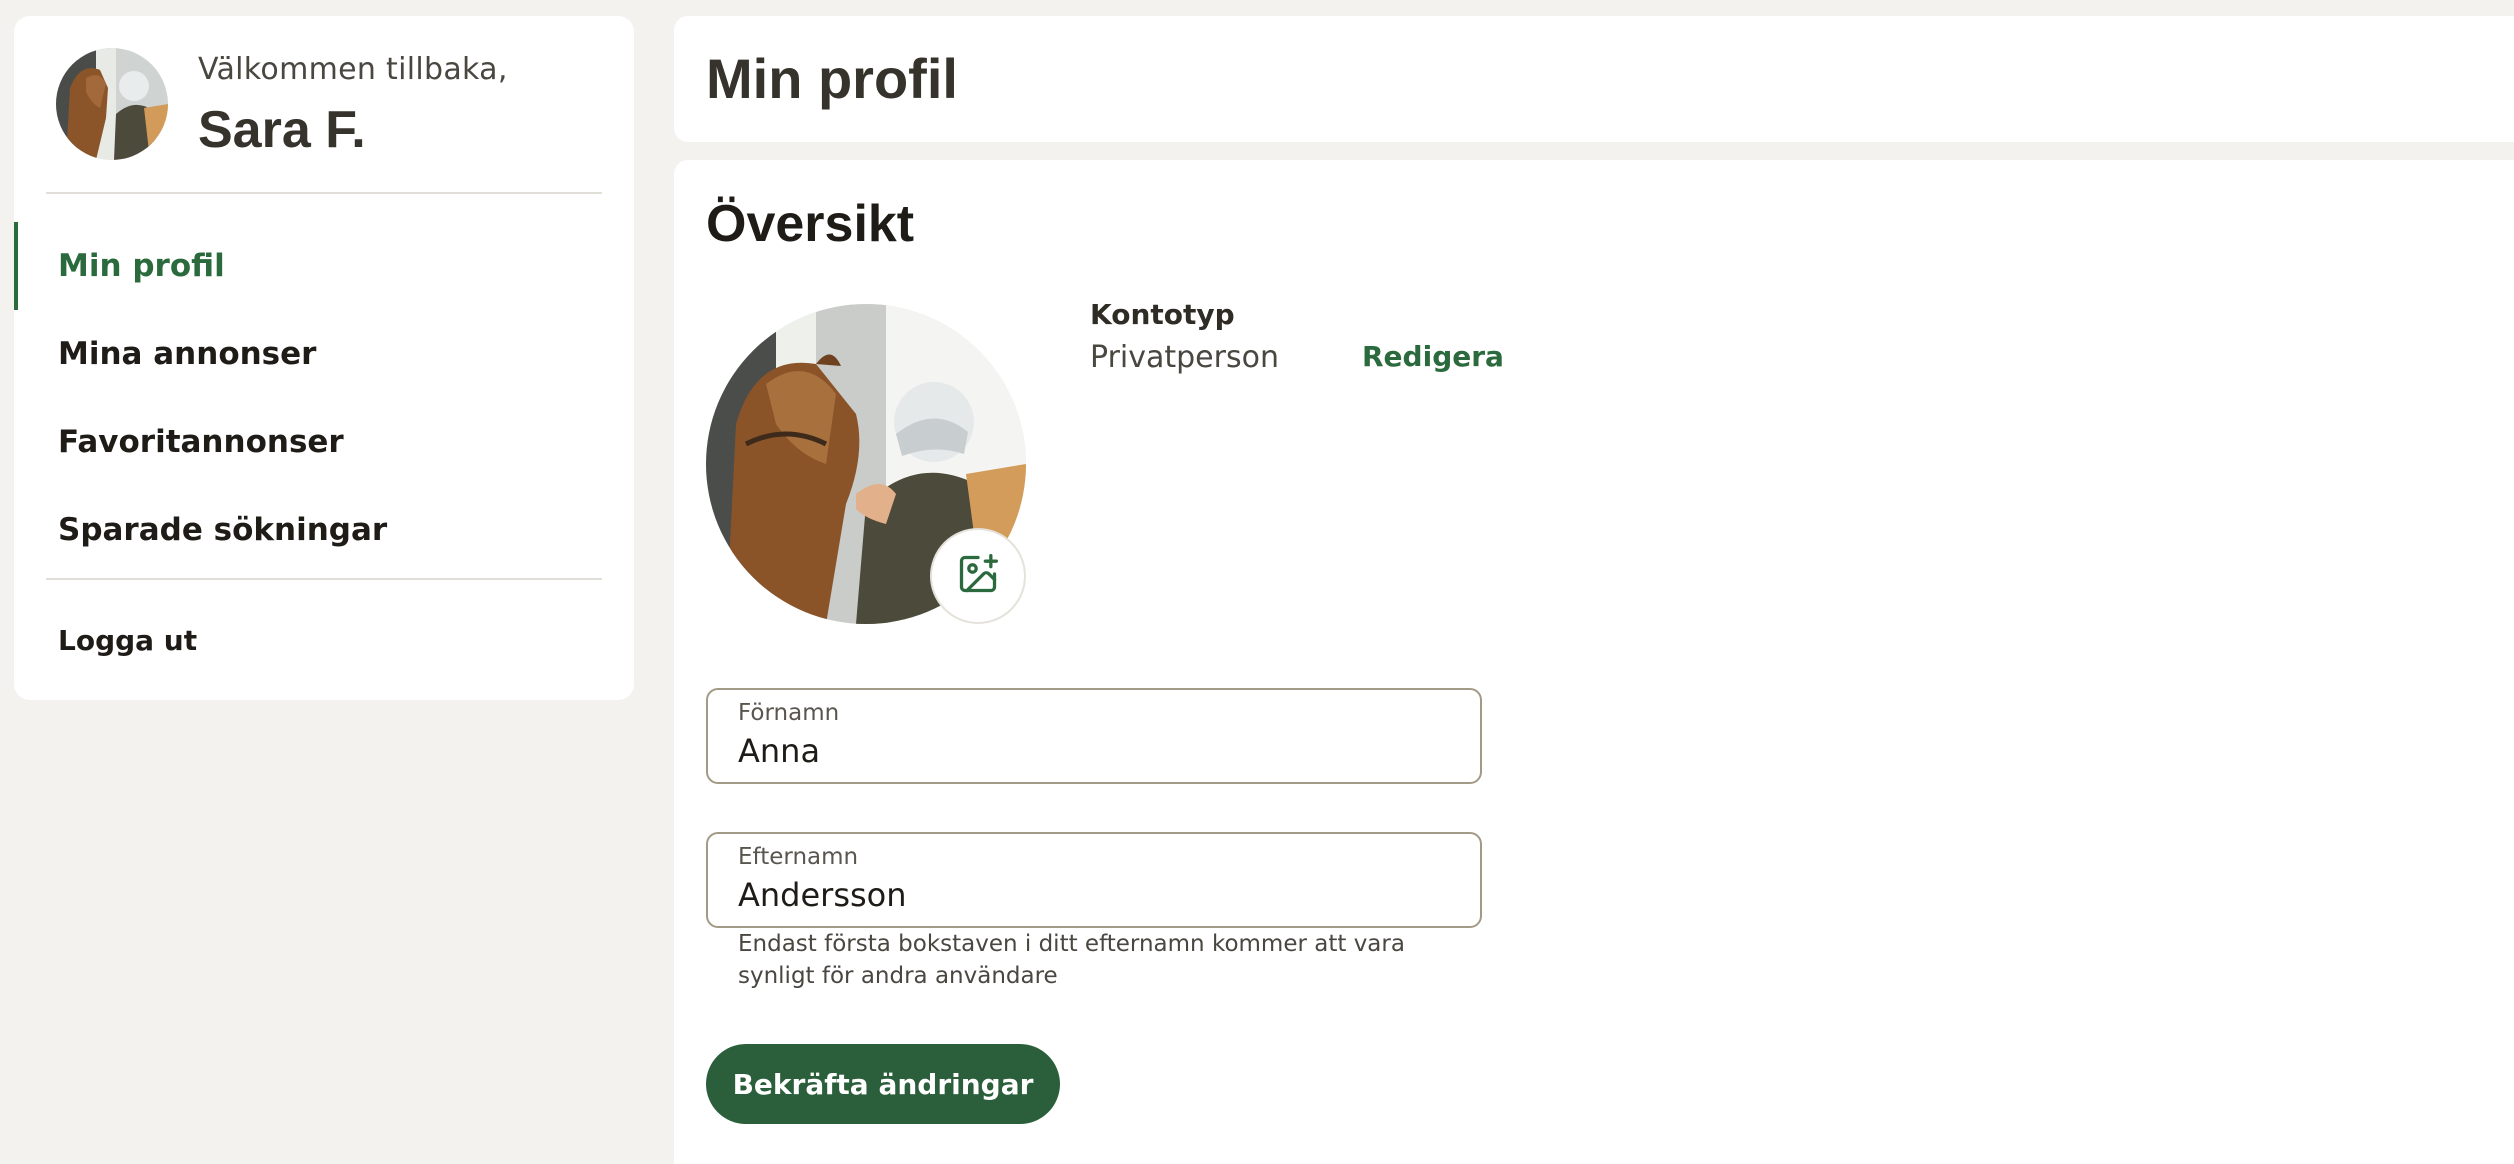 This screenshot has height=1164, width=2514. Describe the element at coordinates (1433, 356) in the screenshot. I see `edit-account-type-link: Redigera` at that location.